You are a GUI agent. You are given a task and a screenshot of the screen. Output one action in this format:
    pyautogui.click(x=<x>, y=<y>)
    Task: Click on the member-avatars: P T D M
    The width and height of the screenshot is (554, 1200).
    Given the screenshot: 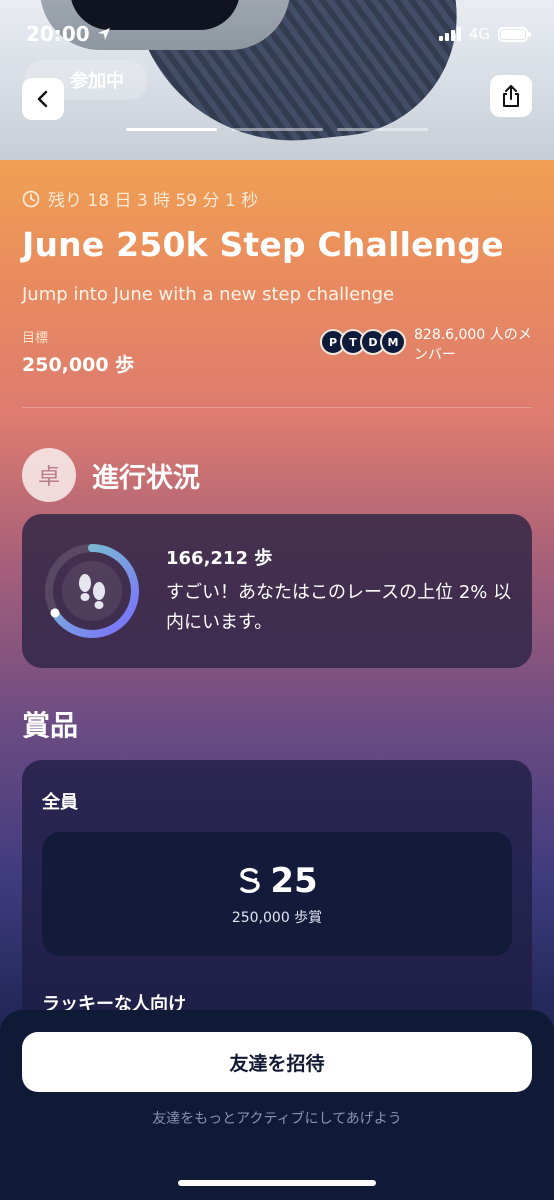 What is the action you would take?
    pyautogui.click(x=363, y=342)
    